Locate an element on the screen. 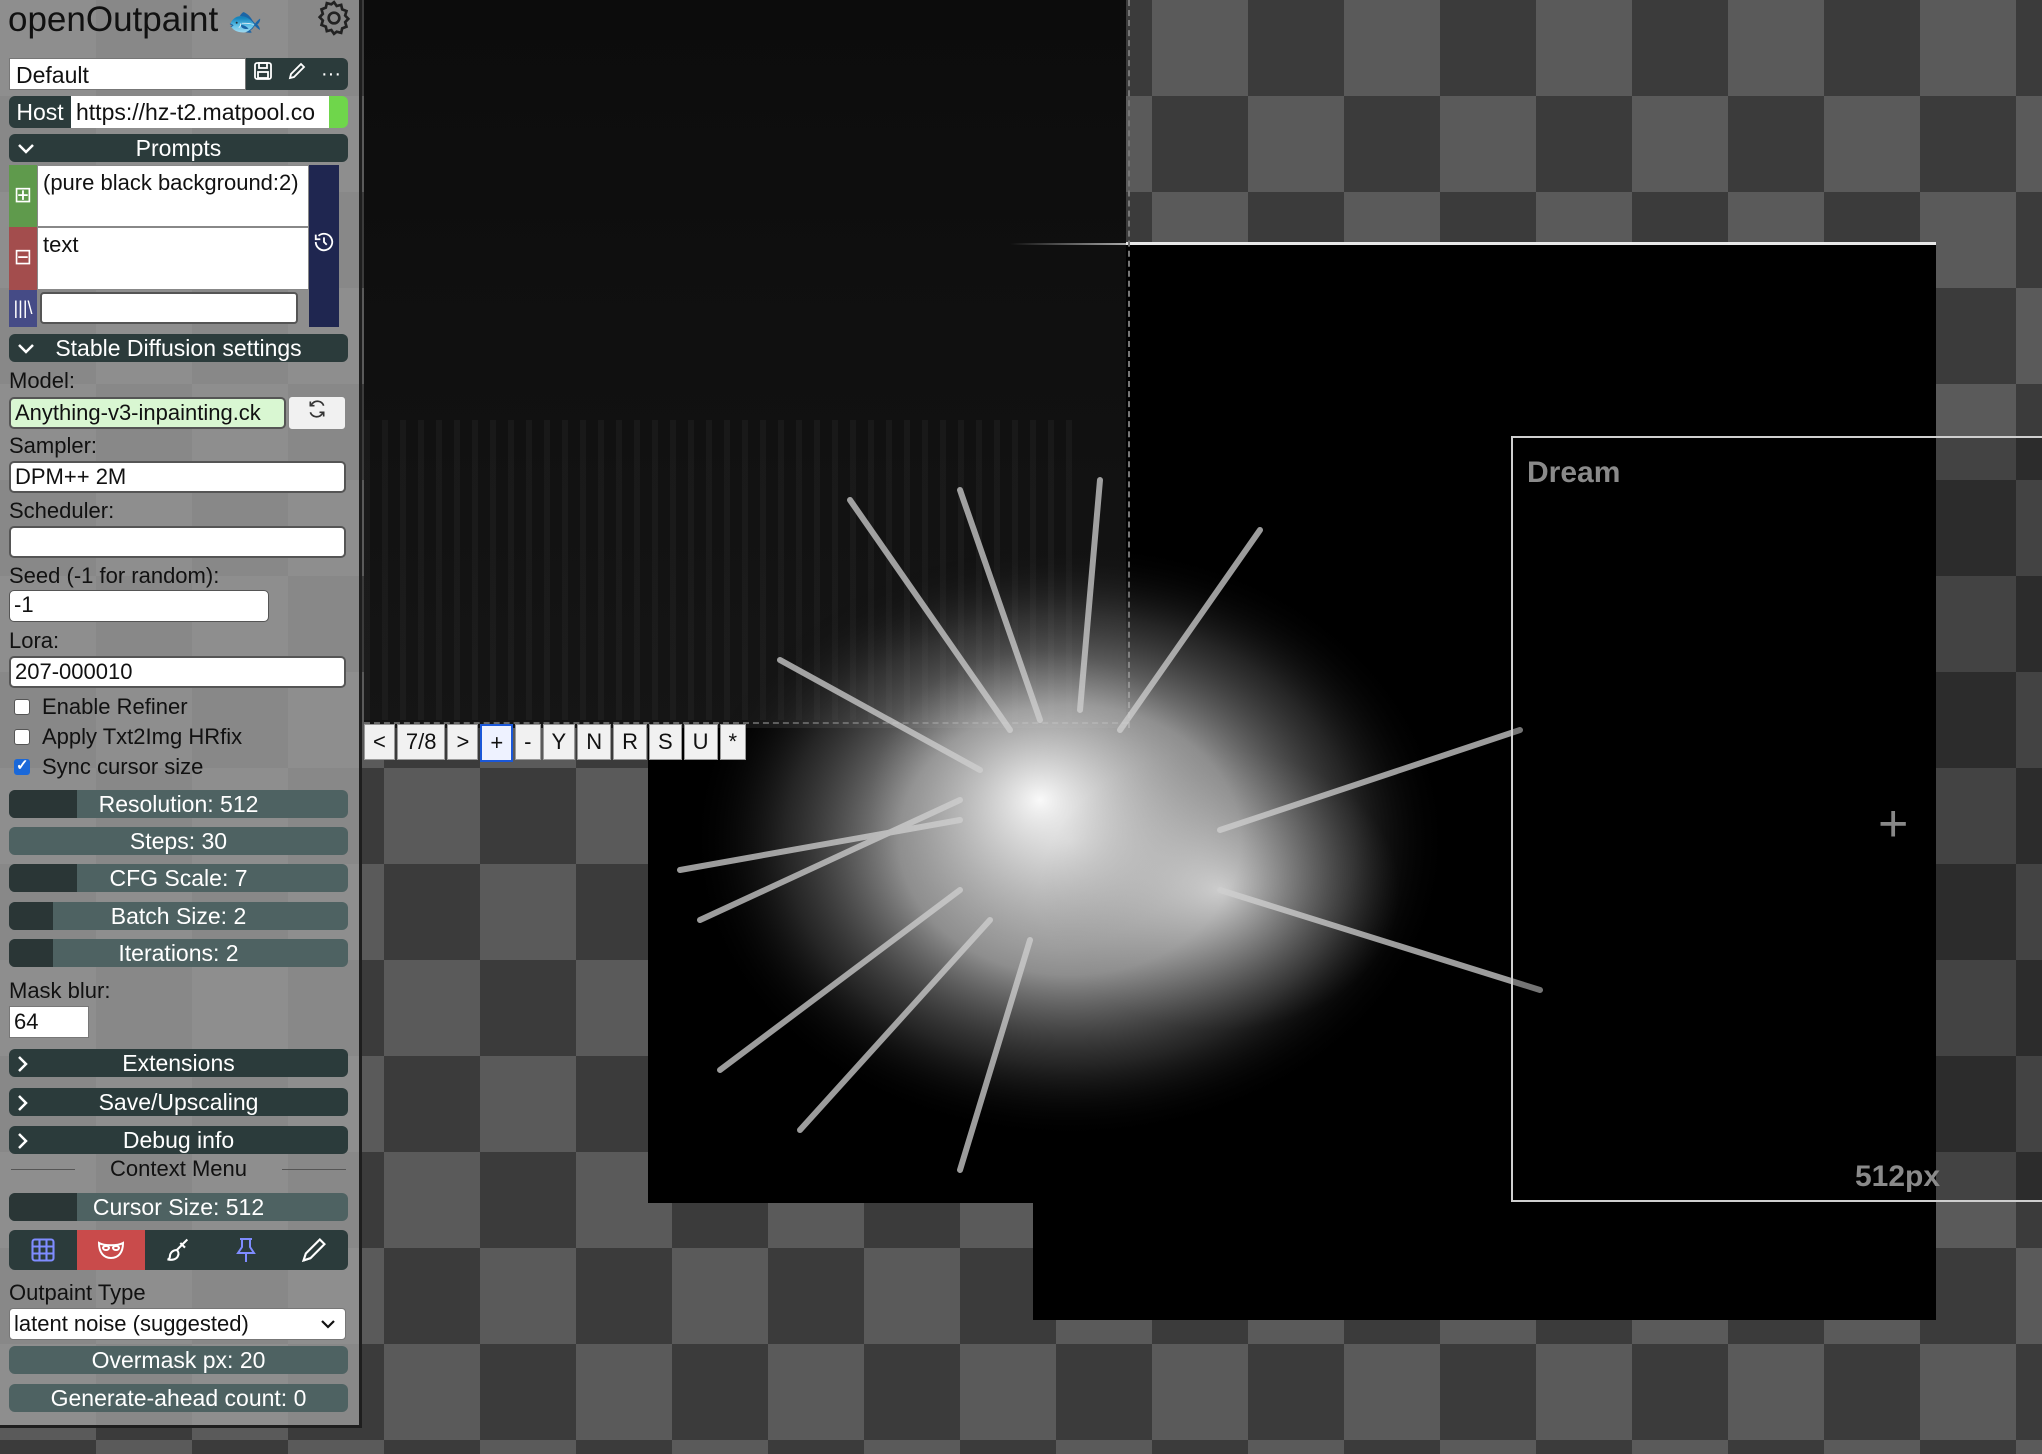  overmask-slider: Overmask px: 20 is located at coordinates (178, 1360).